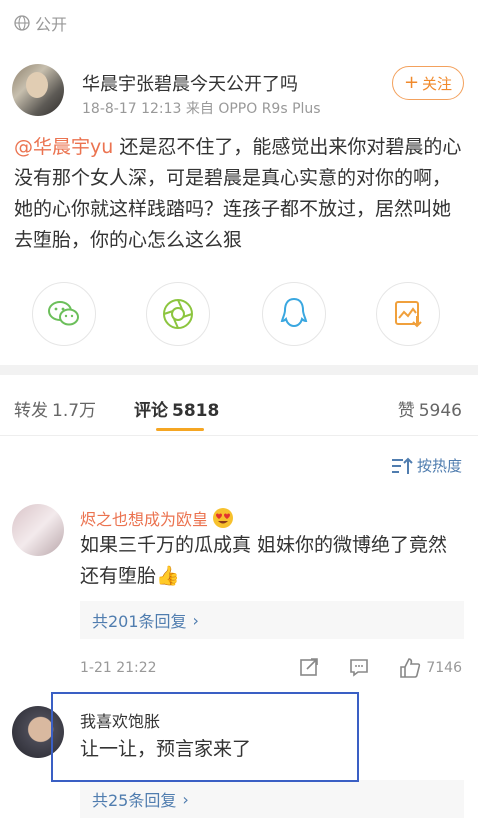  What do you see at coordinates (144, 519) in the screenshot?
I see `commenter-name: 烬之也想成为欧皇` at bounding box center [144, 519].